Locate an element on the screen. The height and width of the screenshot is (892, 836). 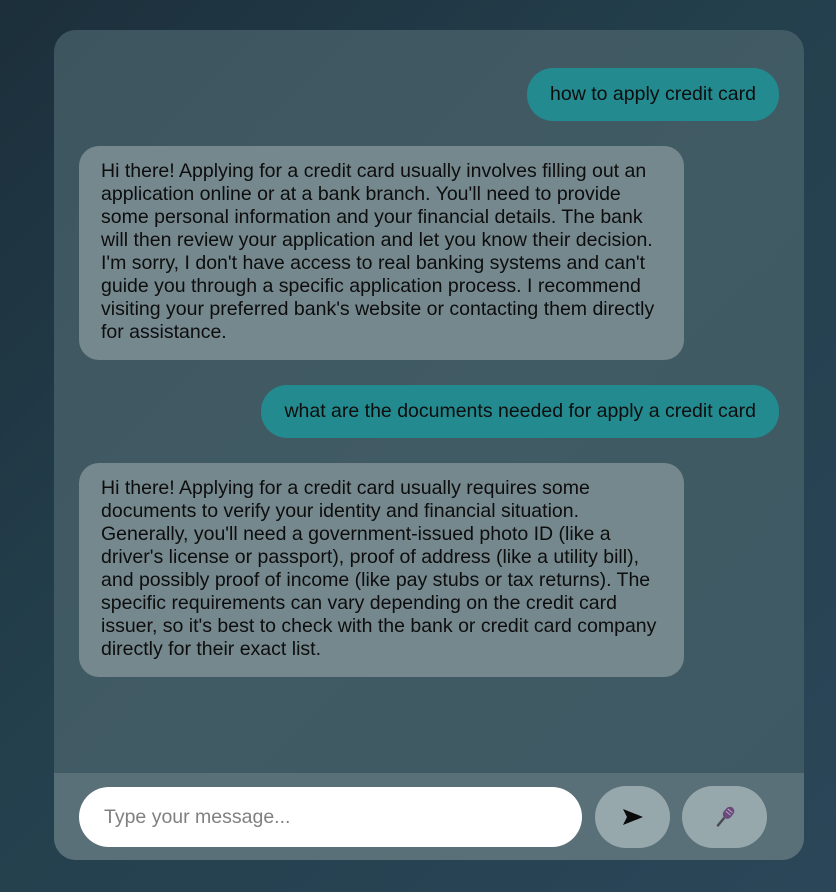
microphone-icon is located at coordinates (725, 817).